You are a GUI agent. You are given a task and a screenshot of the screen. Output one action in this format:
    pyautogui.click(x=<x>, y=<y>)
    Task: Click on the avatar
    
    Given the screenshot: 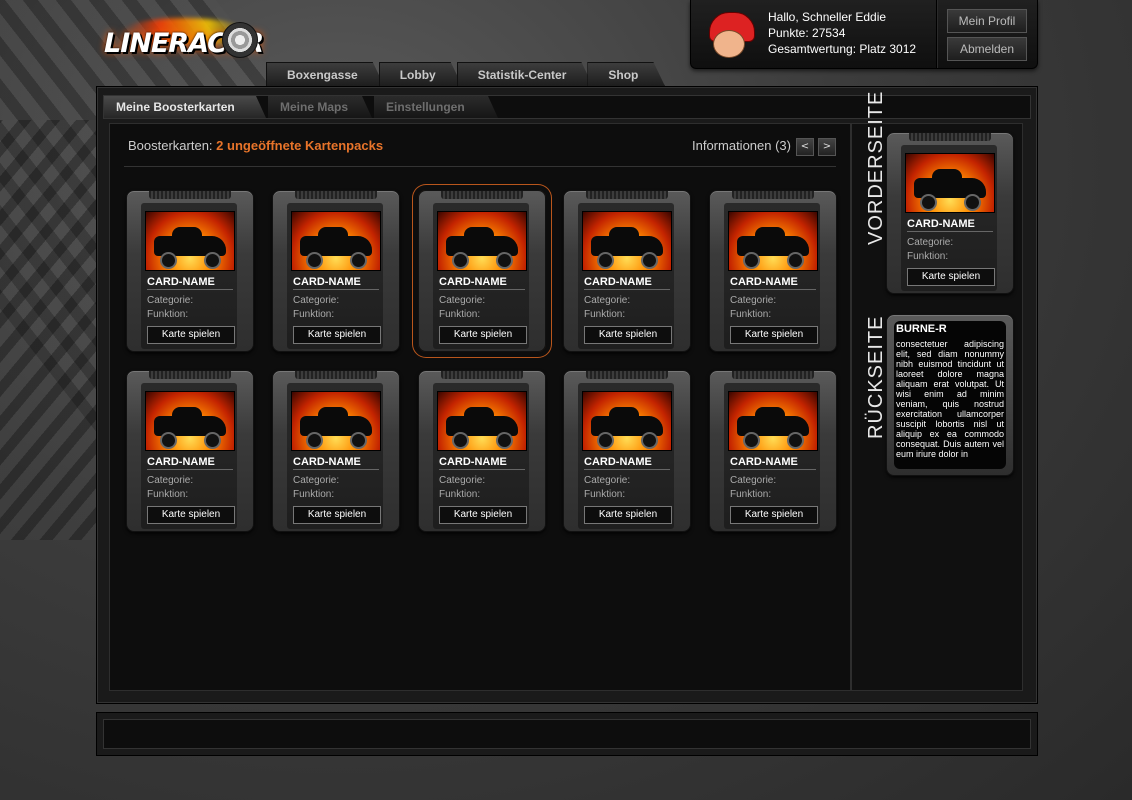 What is the action you would take?
    pyautogui.click(x=730, y=33)
    